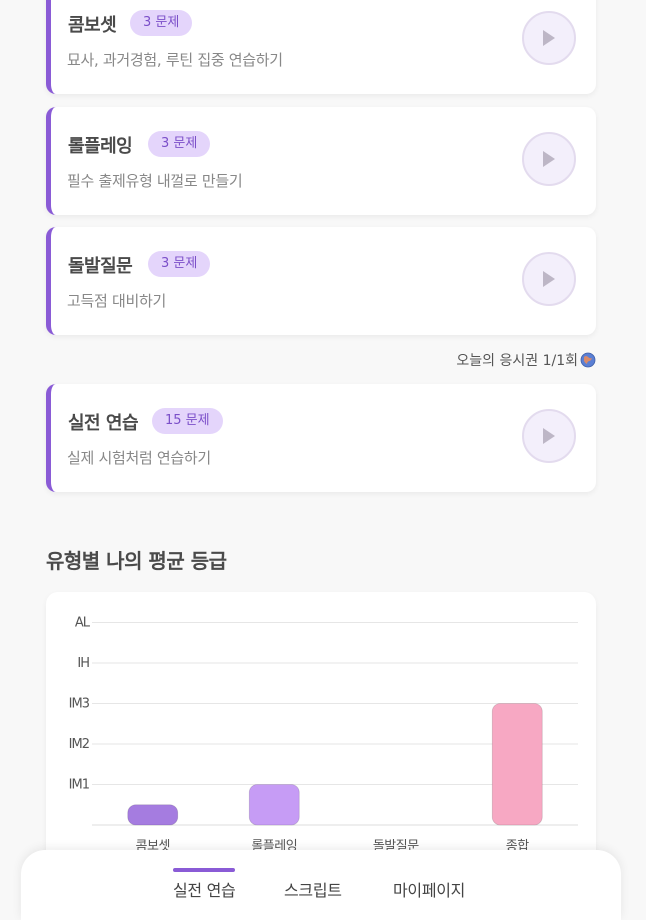  I want to click on nav-tab-script: 스크립트, so click(313, 889).